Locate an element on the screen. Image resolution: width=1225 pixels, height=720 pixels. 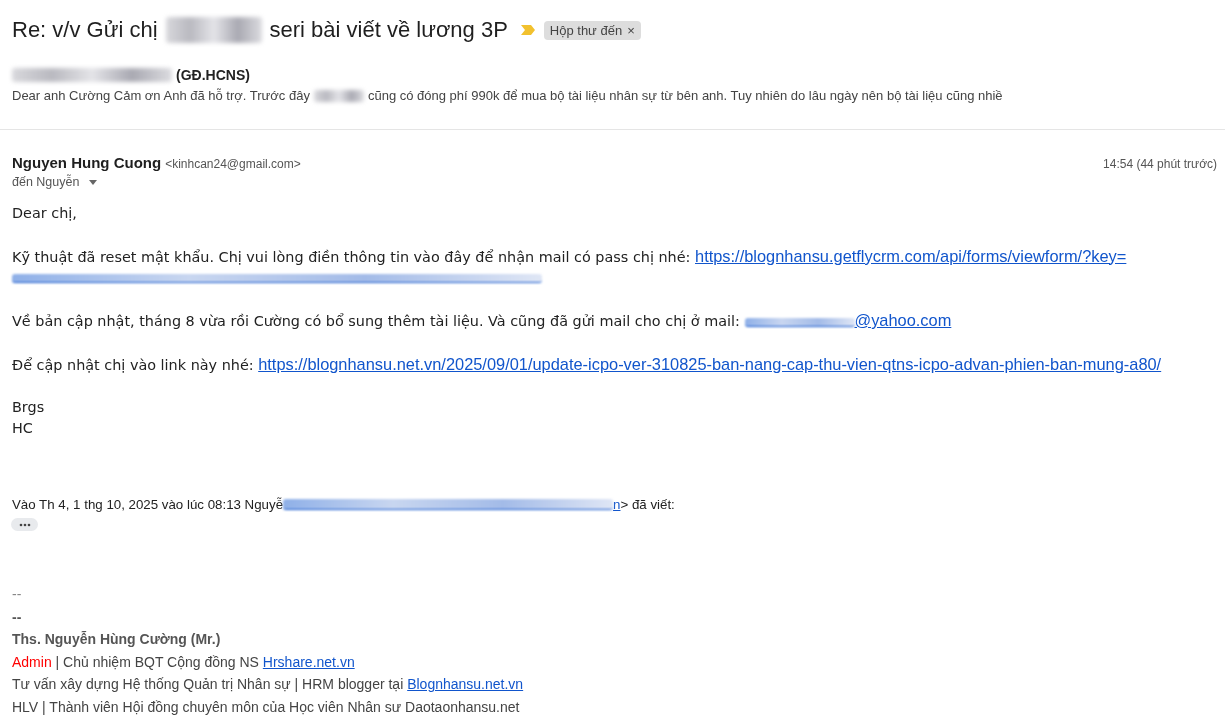
signature-text: Tư vấn xây dựng Hệ thống Quản trị Nhân sự | HRM blogger tại is located at coordinates (208, 684).